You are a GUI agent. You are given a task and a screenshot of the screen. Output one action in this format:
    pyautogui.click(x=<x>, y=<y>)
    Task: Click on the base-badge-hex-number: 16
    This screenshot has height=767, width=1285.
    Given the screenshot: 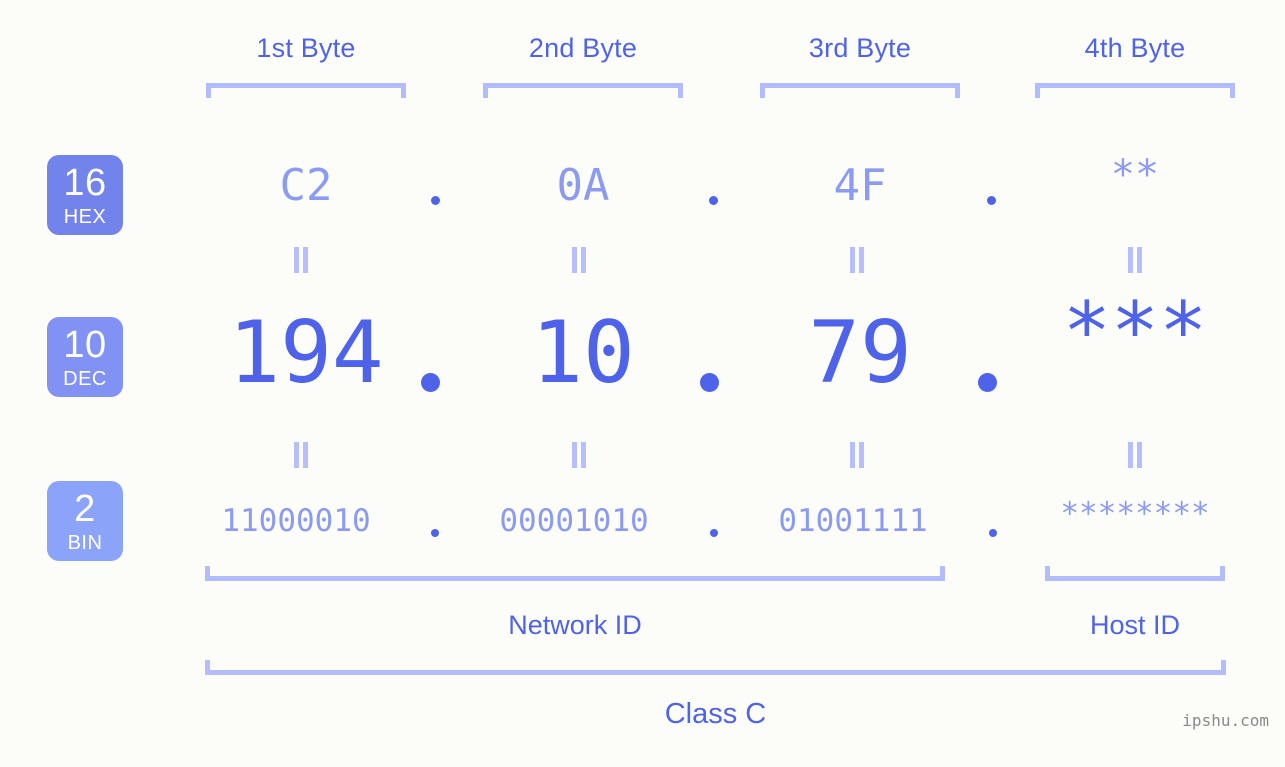 What is the action you would take?
    pyautogui.click(x=85, y=182)
    